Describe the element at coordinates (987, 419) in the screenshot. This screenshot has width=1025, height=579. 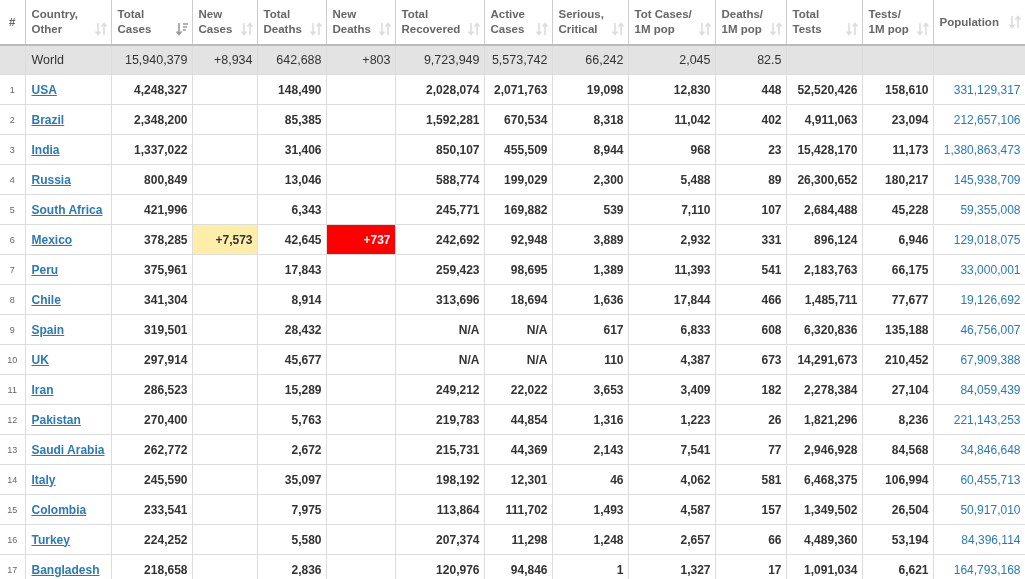
I see `table-cell: 221,143,253` at that location.